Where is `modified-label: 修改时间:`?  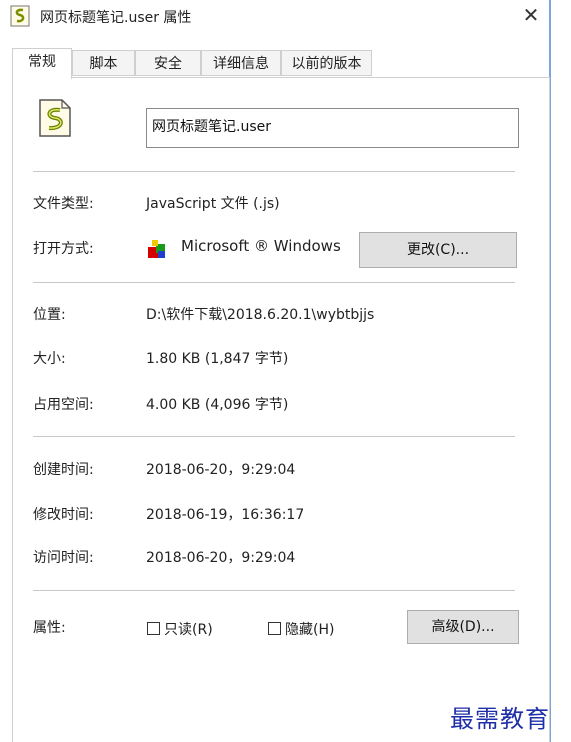 modified-label: 修改时间: is located at coordinates (63, 515).